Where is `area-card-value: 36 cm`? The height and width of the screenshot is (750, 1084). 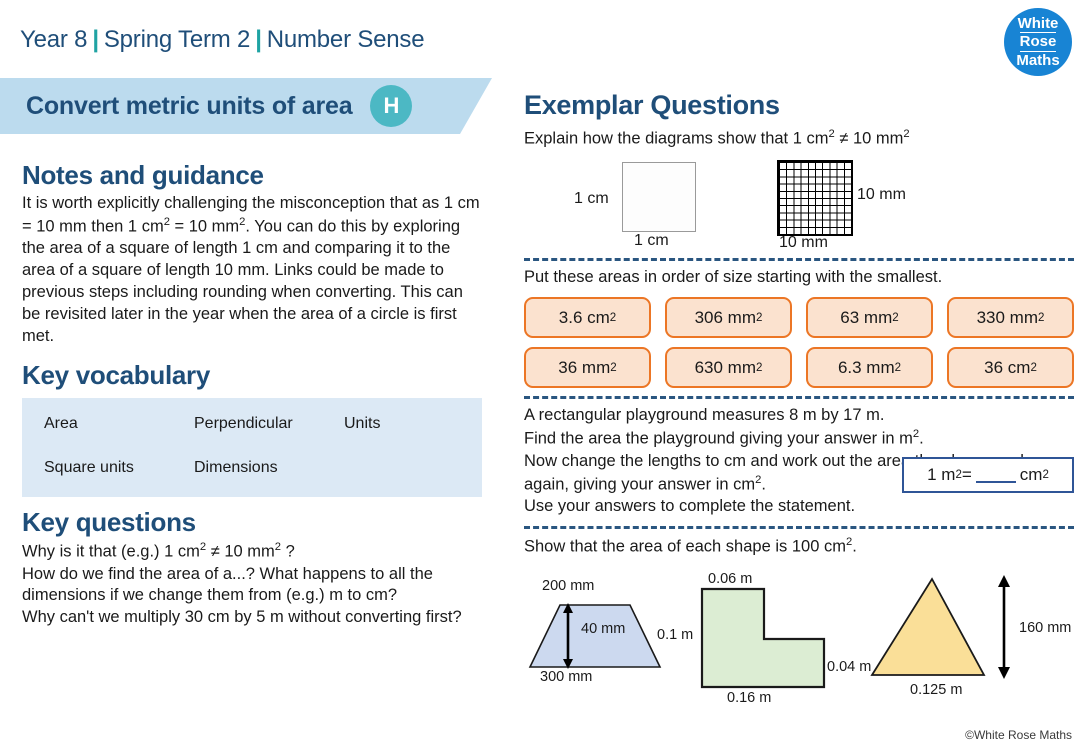
area-card-value: 36 cm is located at coordinates (1007, 367).